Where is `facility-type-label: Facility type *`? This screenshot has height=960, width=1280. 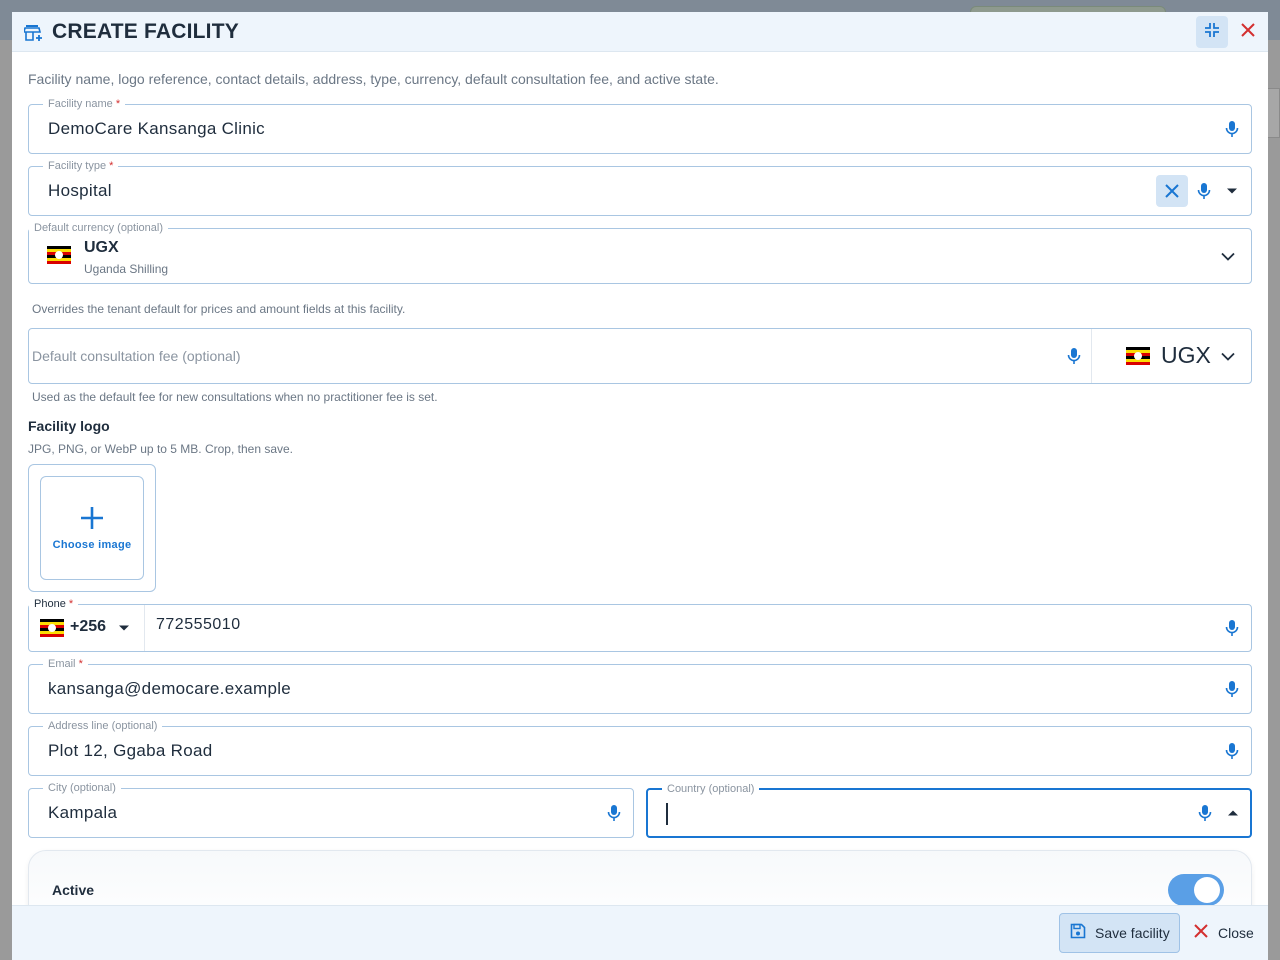 facility-type-label: Facility type * is located at coordinates (81, 166).